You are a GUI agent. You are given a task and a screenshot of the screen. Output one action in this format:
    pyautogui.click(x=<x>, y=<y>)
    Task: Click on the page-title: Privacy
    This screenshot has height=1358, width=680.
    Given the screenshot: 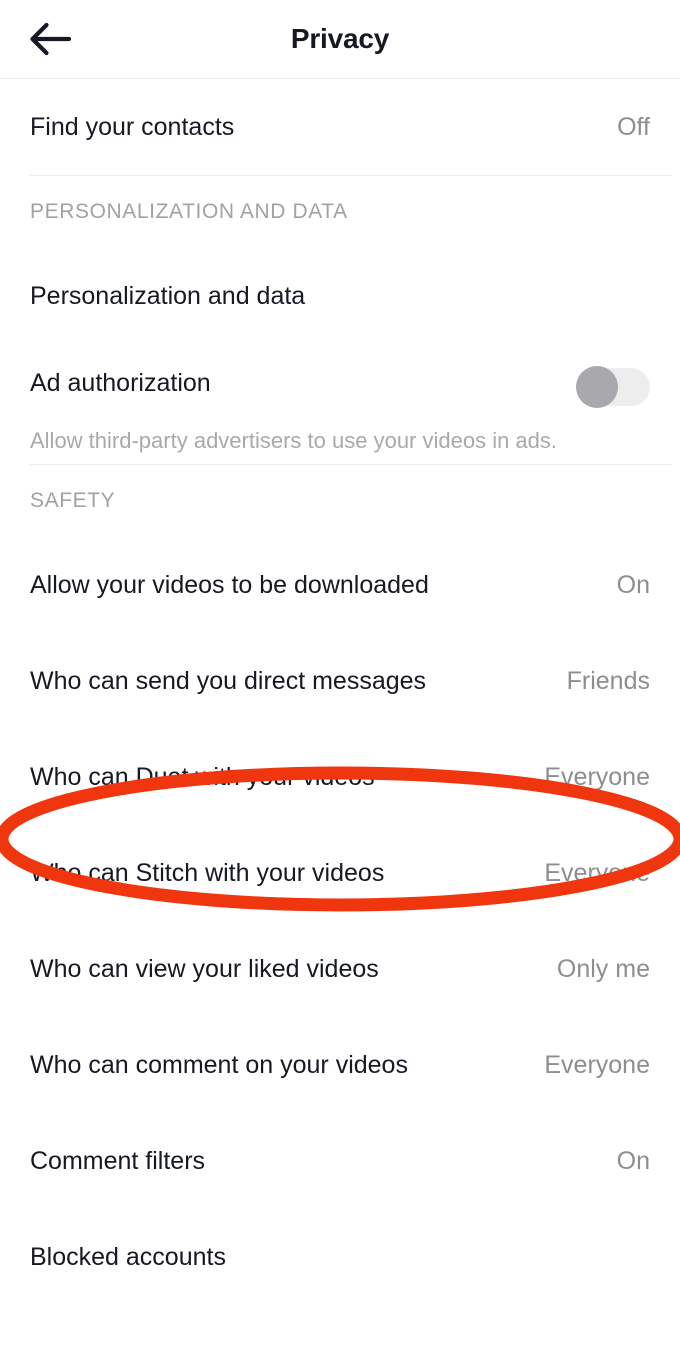 What is the action you would take?
    pyautogui.click(x=340, y=38)
    